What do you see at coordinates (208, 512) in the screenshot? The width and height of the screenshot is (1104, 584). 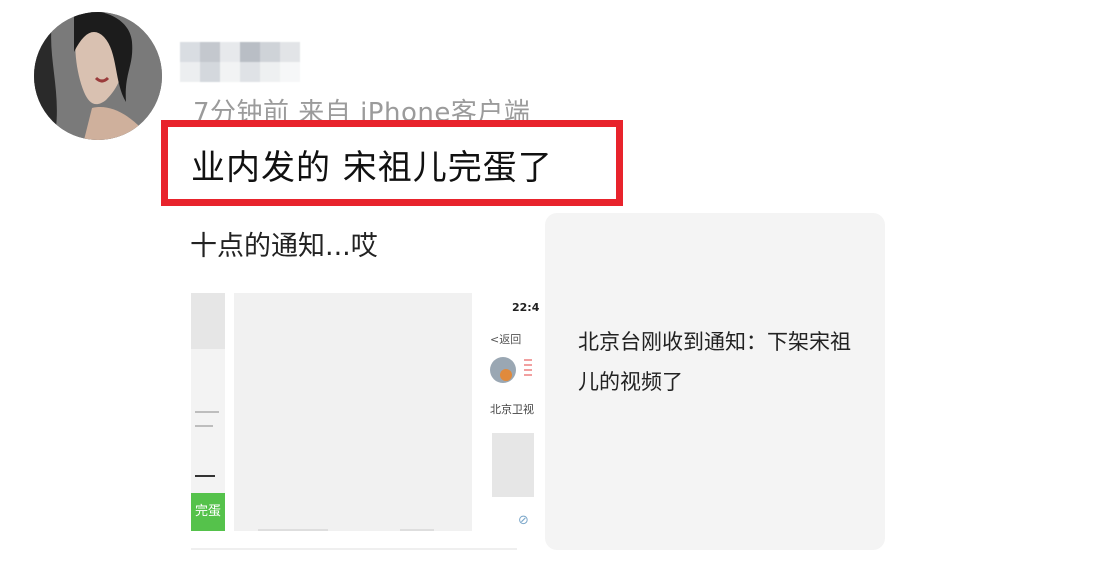 I see `green-badge: 完蛋` at bounding box center [208, 512].